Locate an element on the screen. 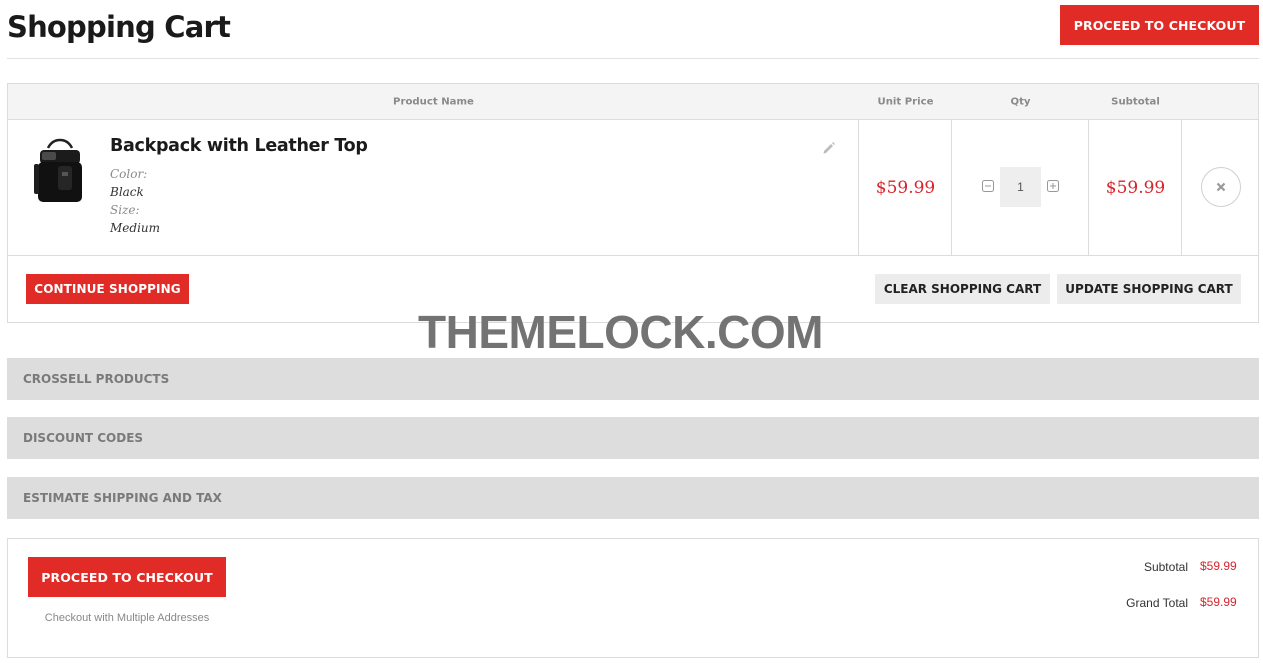 This screenshot has height=663, width=1263. subtotal-value: $59.99 is located at coordinates (1218, 566).